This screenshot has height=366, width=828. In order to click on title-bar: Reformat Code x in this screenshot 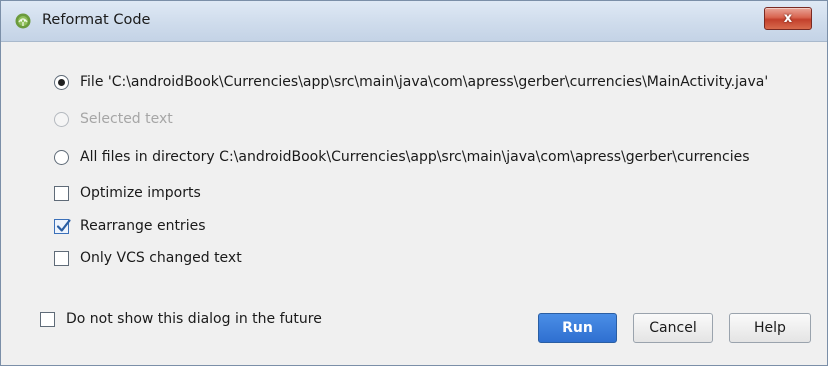, I will do `click(414, 21)`.